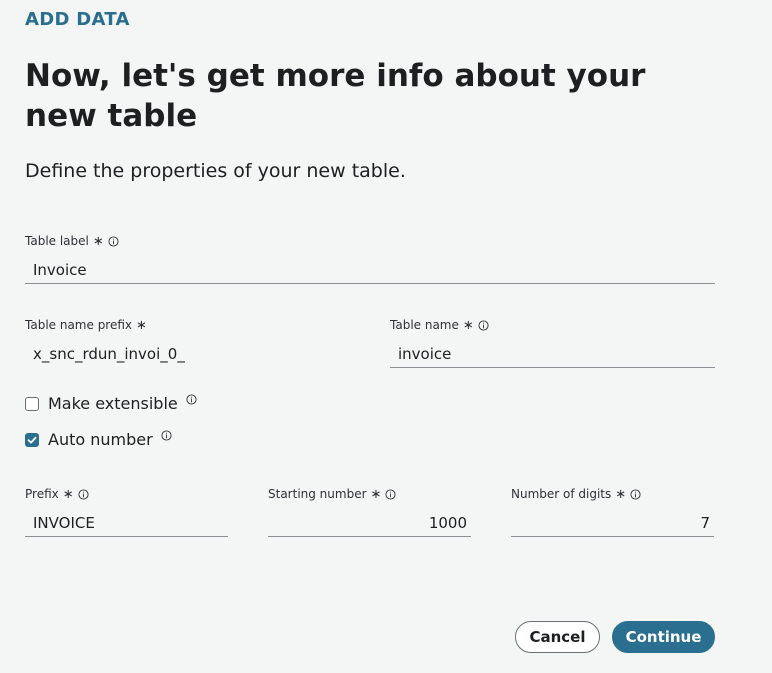 Image resolution: width=772 pixels, height=673 pixels. What do you see at coordinates (557, 637) in the screenshot?
I see `cancel-button: Cancel` at bounding box center [557, 637].